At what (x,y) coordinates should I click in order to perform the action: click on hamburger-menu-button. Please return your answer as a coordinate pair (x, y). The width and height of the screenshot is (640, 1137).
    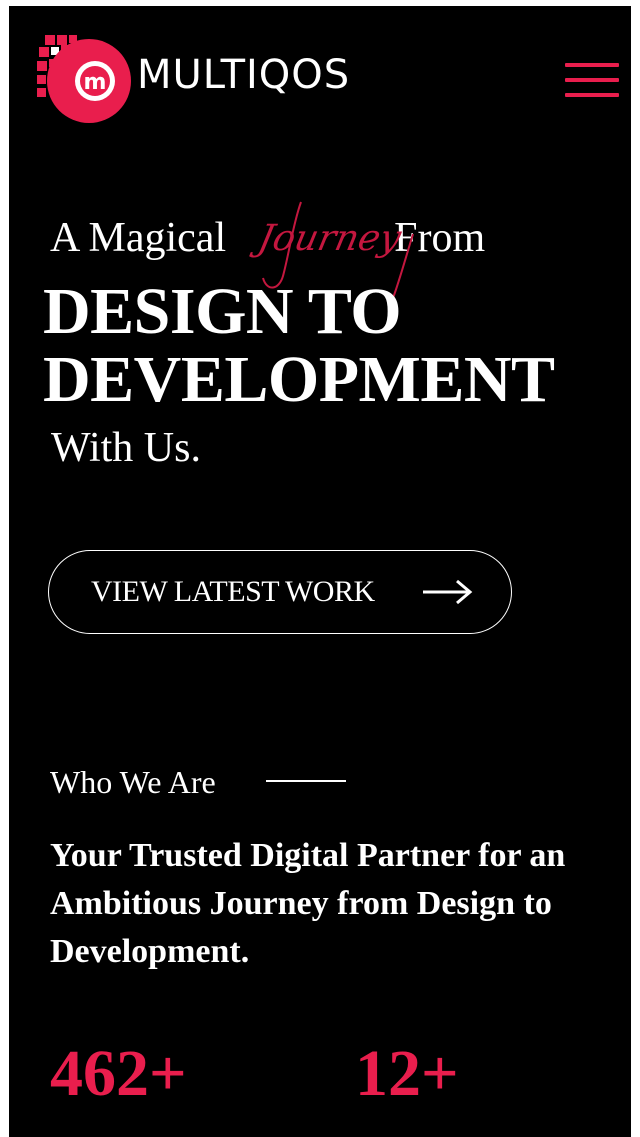
    Looking at the image, I should click on (592, 81).